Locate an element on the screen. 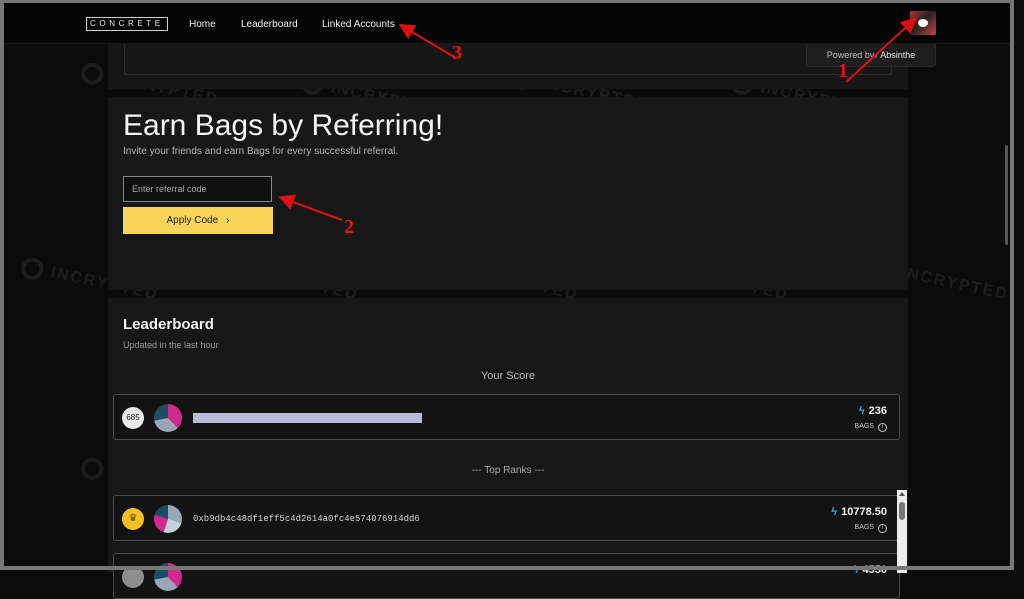 Image resolution: width=1024 pixels, height=599 pixels. referral-title: Earn Bags by Referring! is located at coordinates (283, 125).